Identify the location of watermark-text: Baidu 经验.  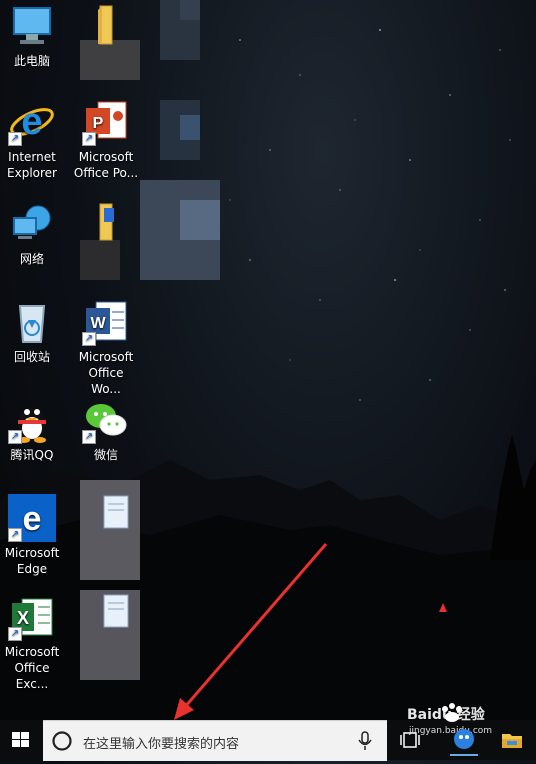
(446, 715).